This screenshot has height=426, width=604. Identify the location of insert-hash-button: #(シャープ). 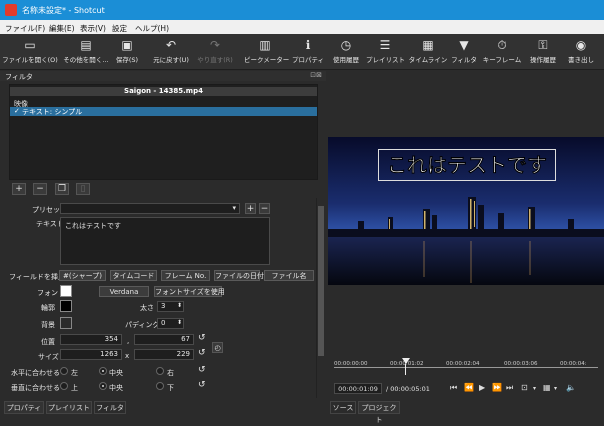
(82, 275).